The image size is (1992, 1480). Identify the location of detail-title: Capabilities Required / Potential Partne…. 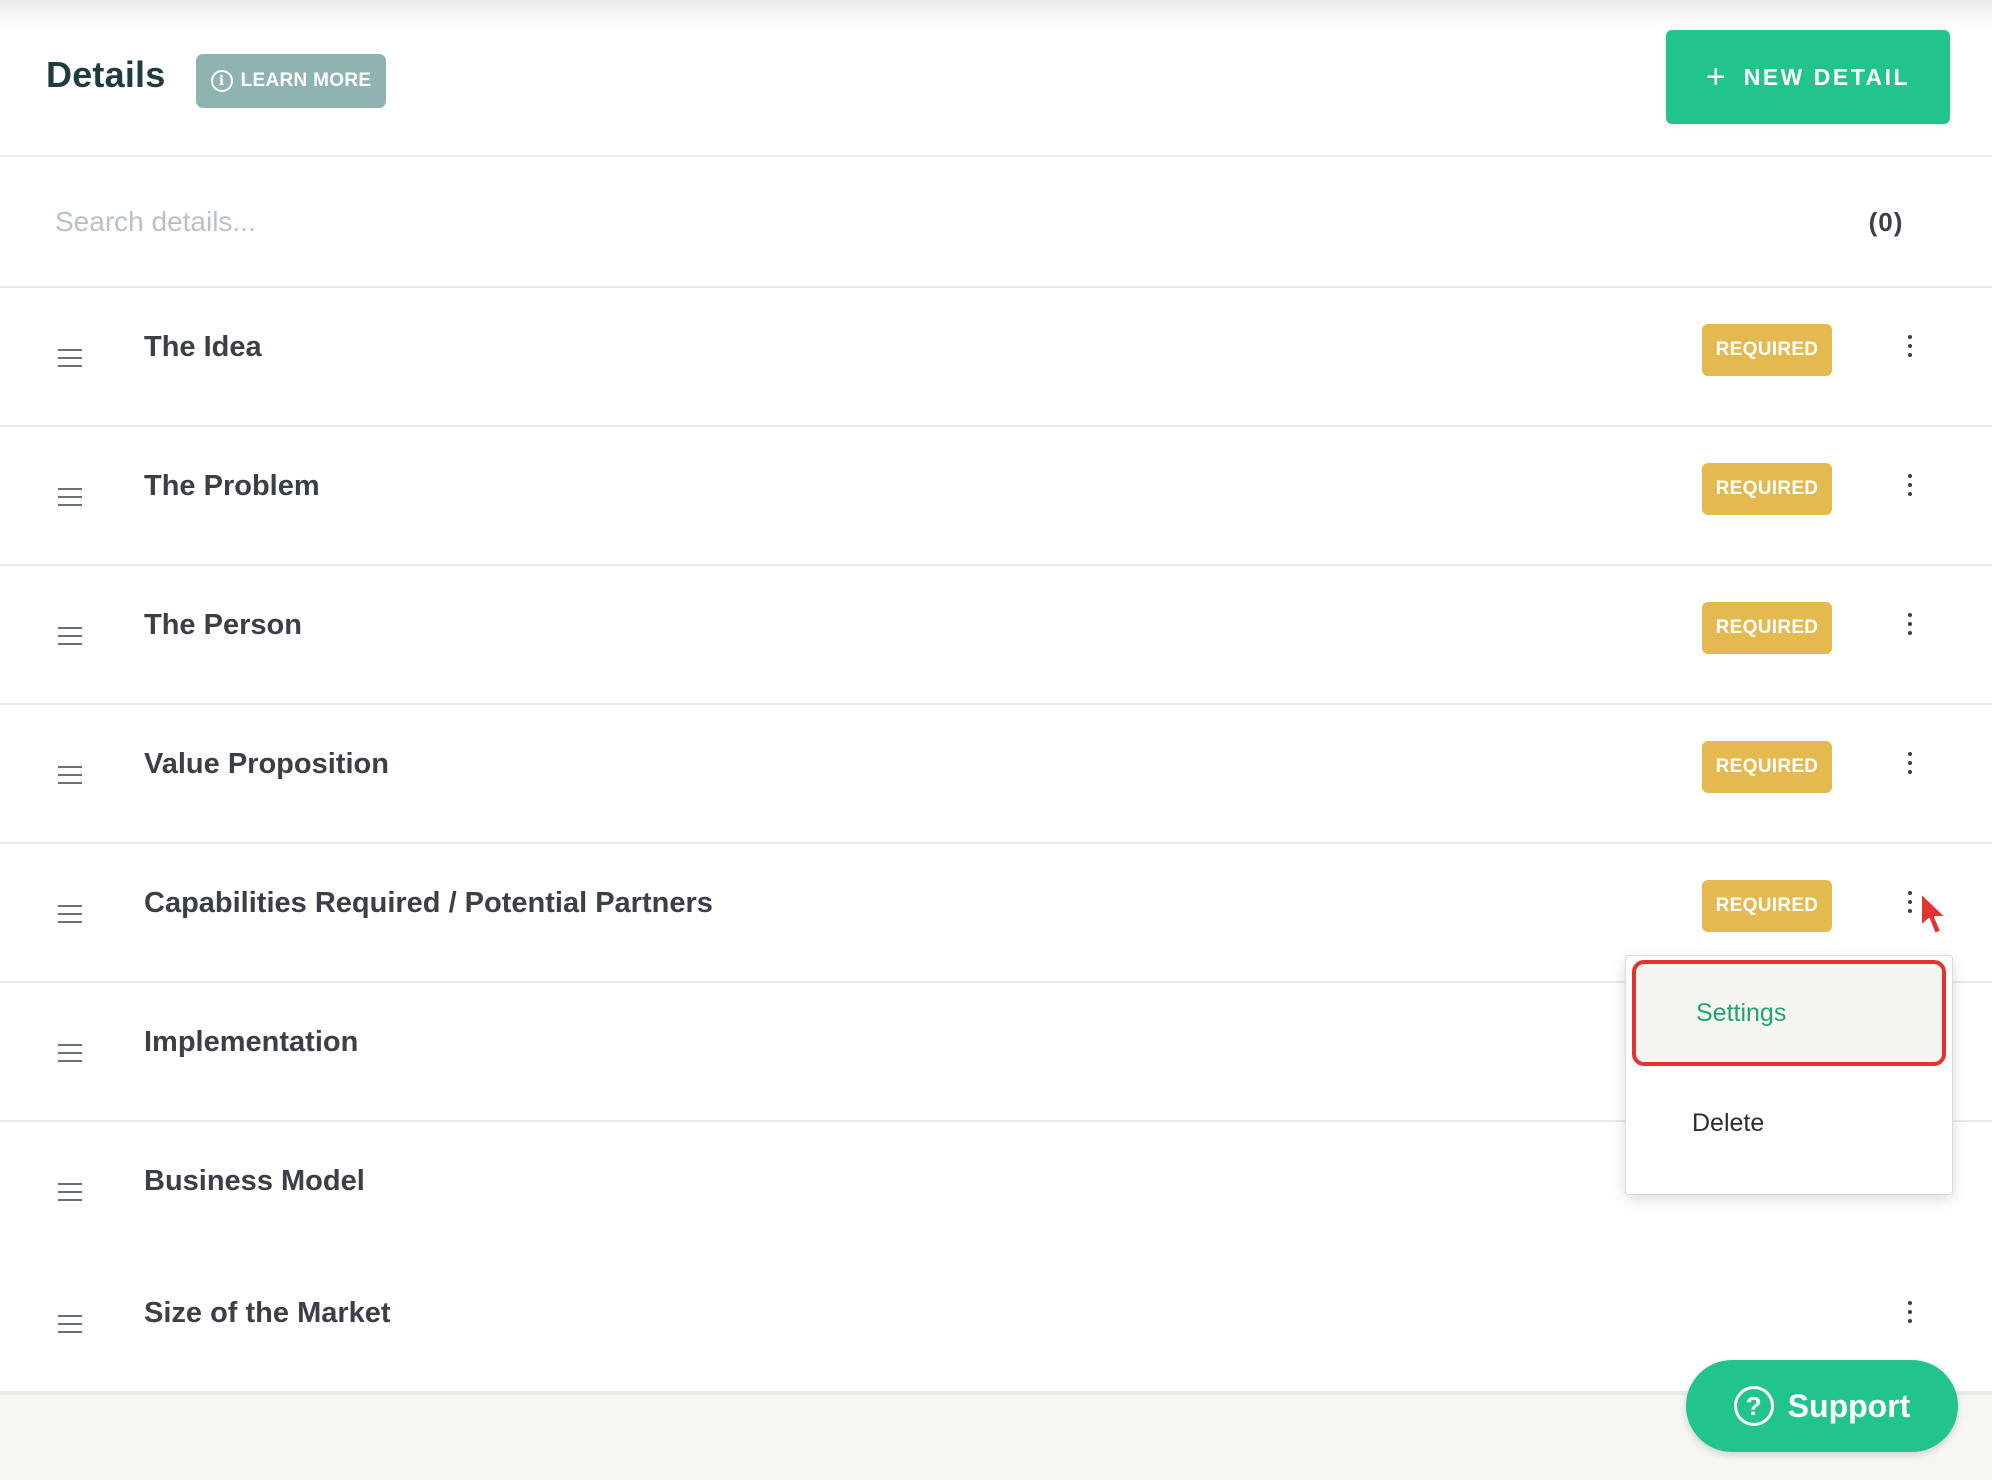
(428, 903).